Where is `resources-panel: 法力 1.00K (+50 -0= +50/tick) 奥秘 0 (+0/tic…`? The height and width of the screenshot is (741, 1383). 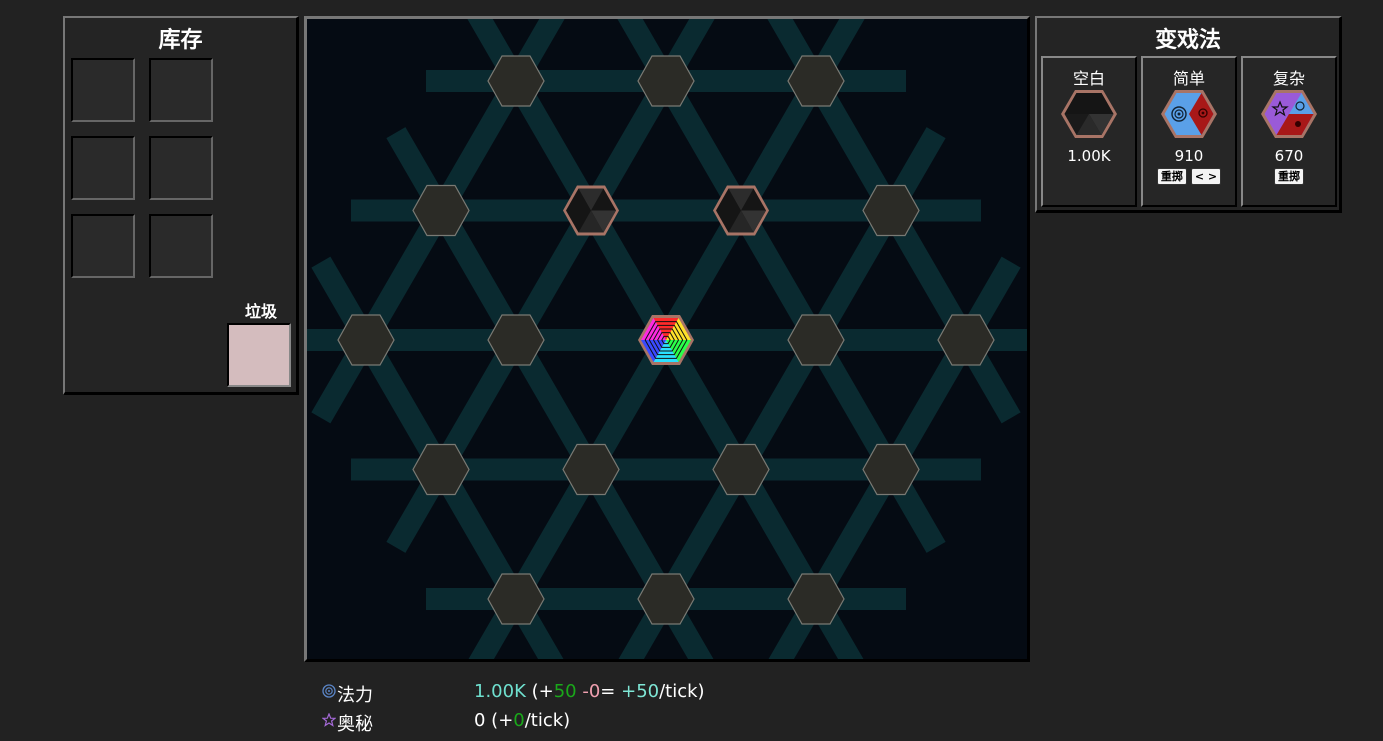 resources-panel: 法力 1.00K (+50 -0= +50/tick) 奥秘 0 (+0/tic… is located at coordinates (582, 709).